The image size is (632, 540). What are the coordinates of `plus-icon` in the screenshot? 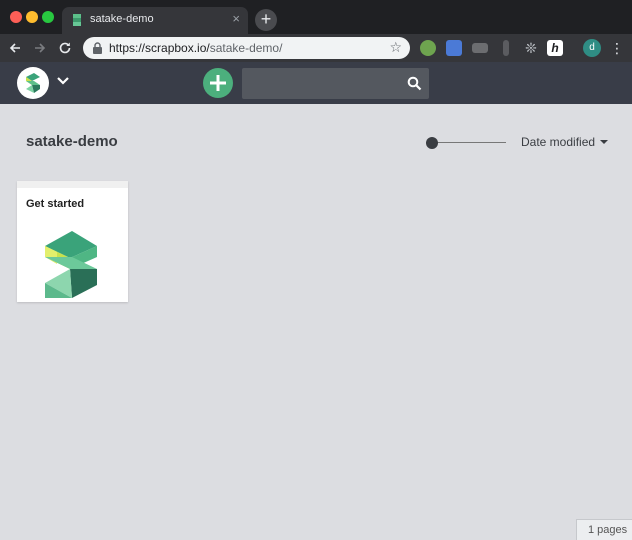 It's located at (218, 83).